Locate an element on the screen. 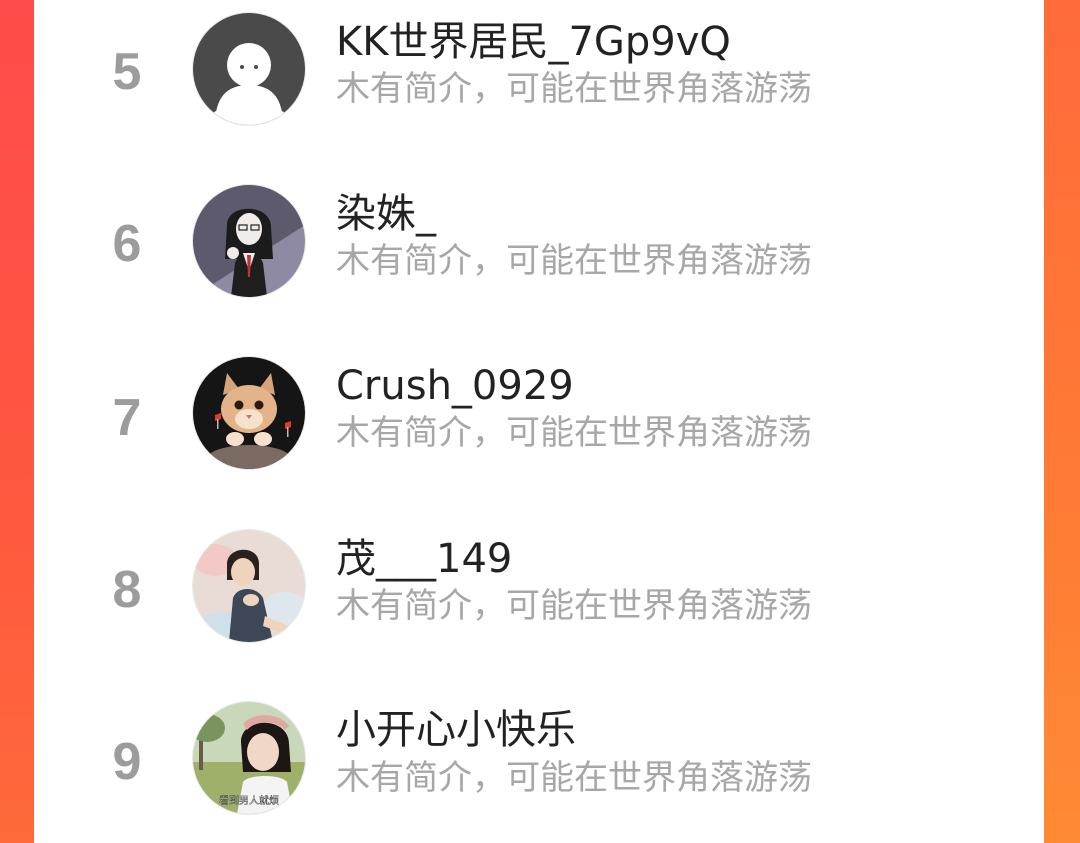 This screenshot has height=843, width=1080. left-frame-border is located at coordinates (17, 421).